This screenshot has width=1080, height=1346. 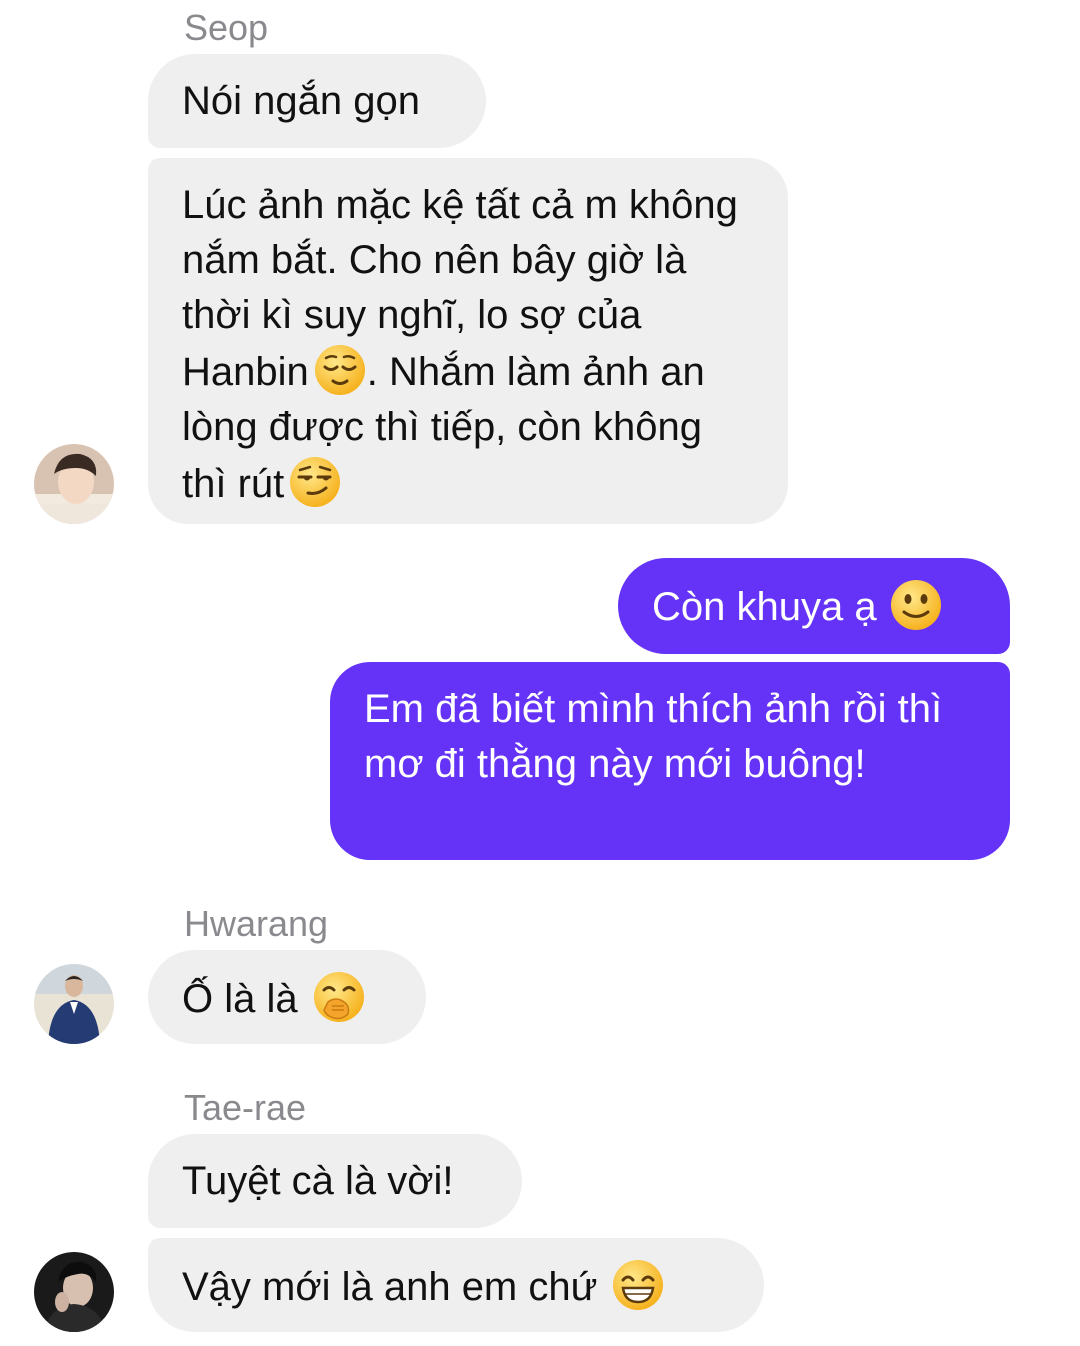 I want to click on message-bubble: Ố là là, so click(x=287, y=997).